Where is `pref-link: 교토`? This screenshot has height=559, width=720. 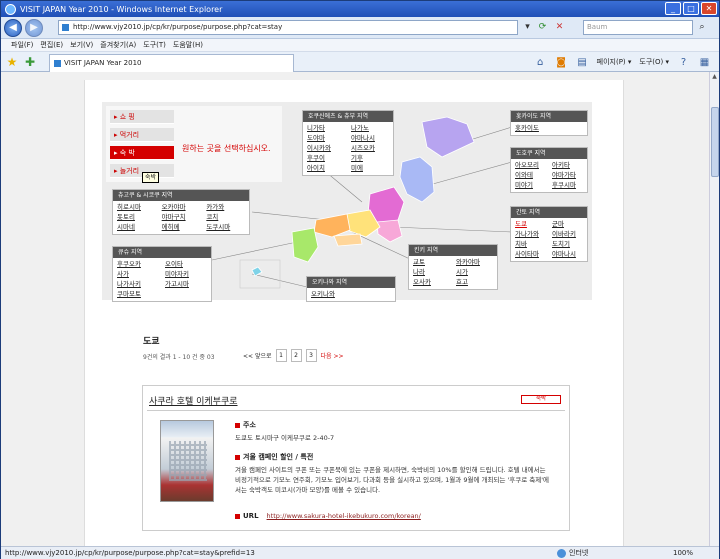 pref-link: 교토 is located at coordinates (431, 262).